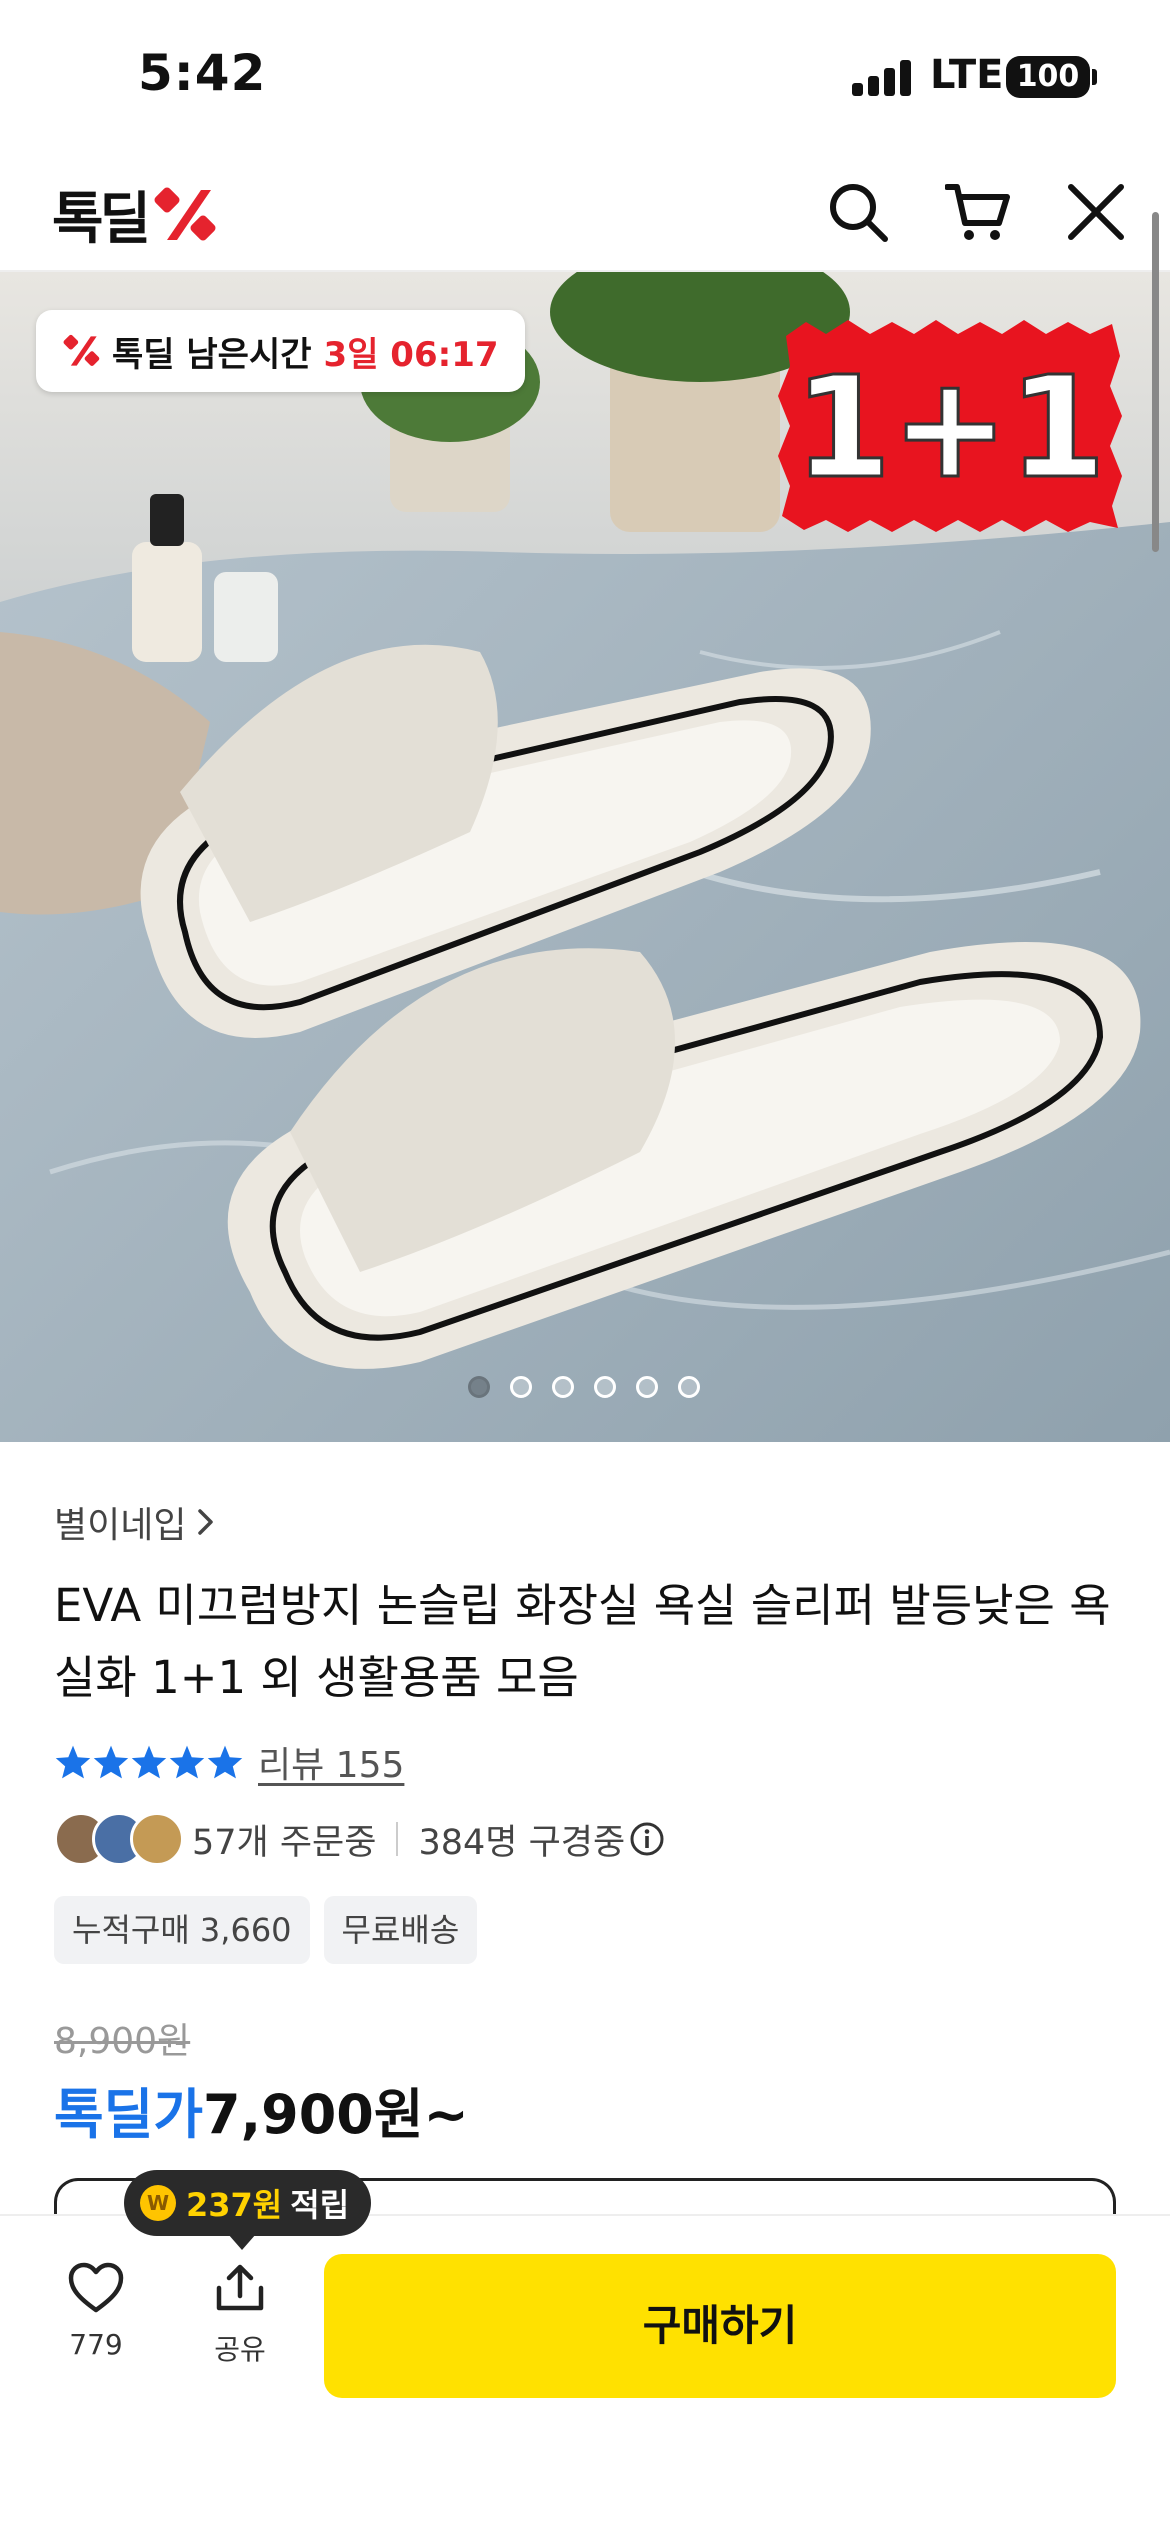  I want to click on original-price: 8,900원, so click(122, 2041).